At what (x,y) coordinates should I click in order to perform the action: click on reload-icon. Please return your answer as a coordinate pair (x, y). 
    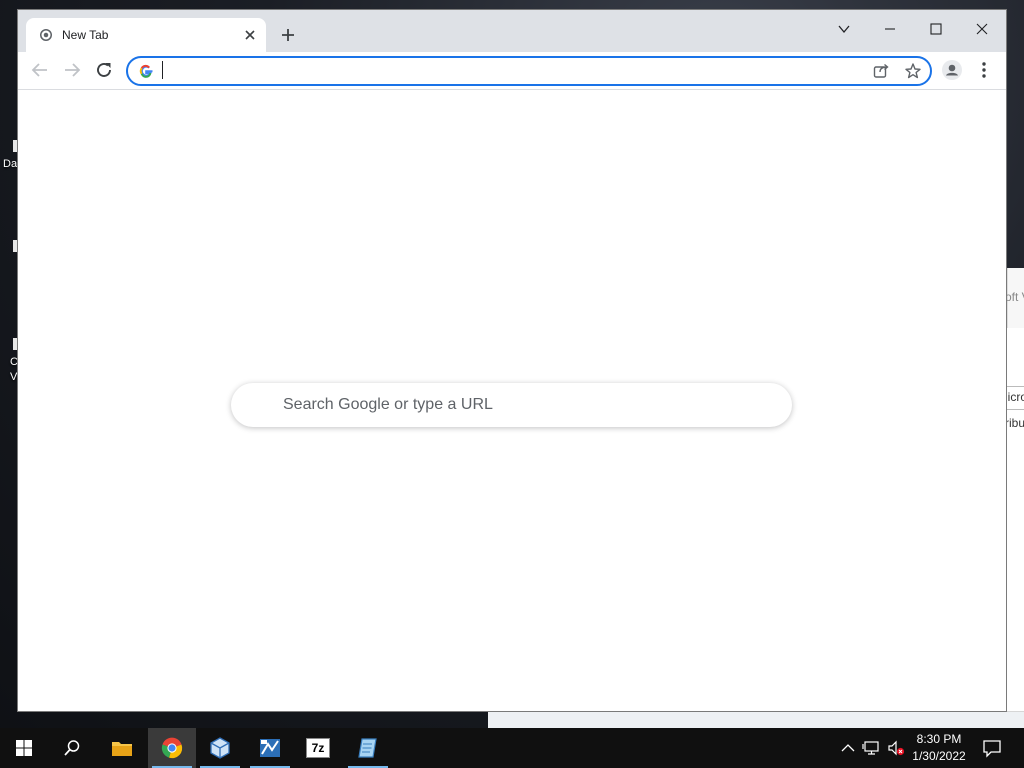
    Looking at the image, I should click on (104, 70).